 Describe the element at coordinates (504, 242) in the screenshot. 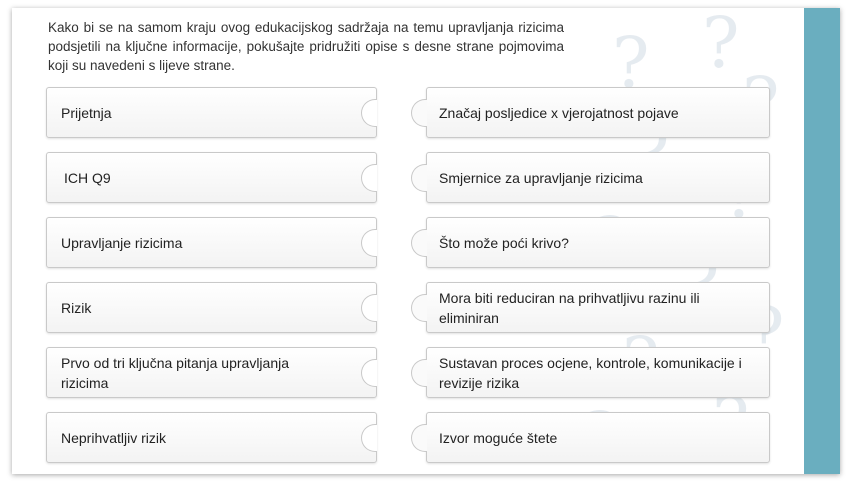

I see `description-label: Što može poći krivo?` at that location.